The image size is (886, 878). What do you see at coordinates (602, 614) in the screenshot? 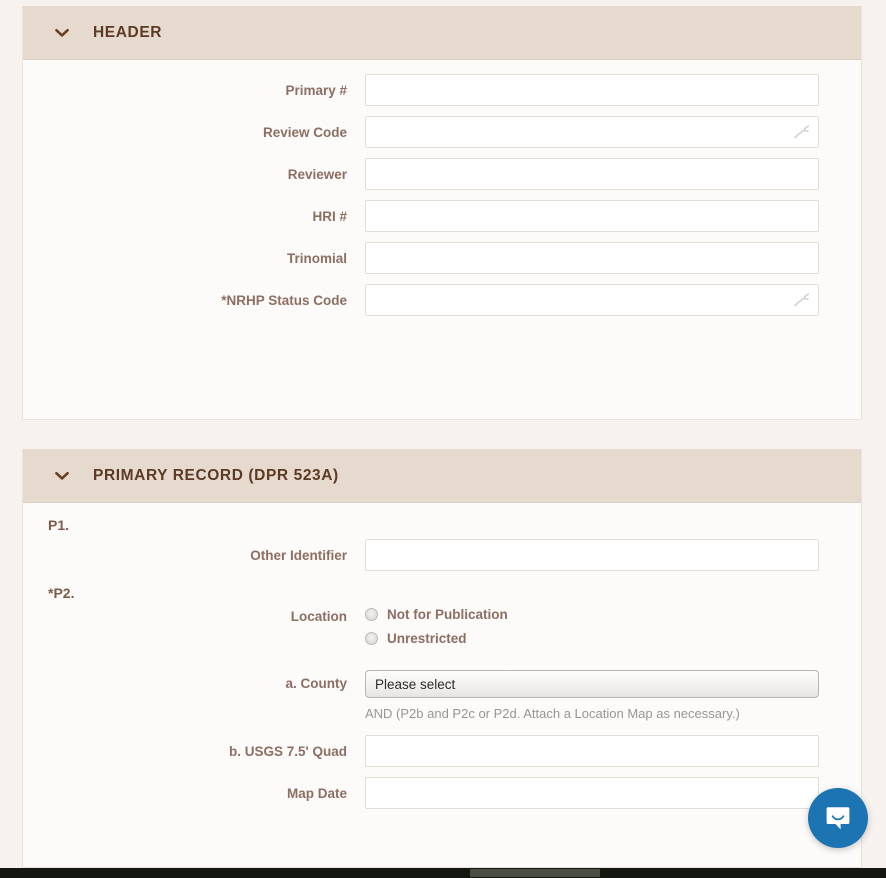
I see `radio-option-not-for-publication: Not for Publication` at bounding box center [602, 614].